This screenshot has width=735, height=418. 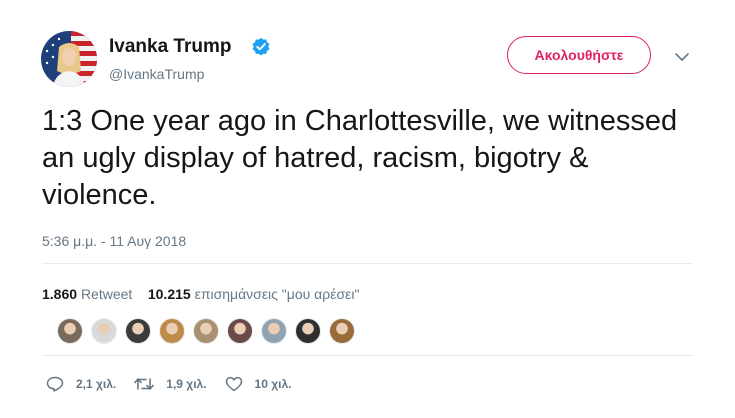 What do you see at coordinates (156, 74) in the screenshot?
I see `author-handle: @IvankaTrump` at bounding box center [156, 74].